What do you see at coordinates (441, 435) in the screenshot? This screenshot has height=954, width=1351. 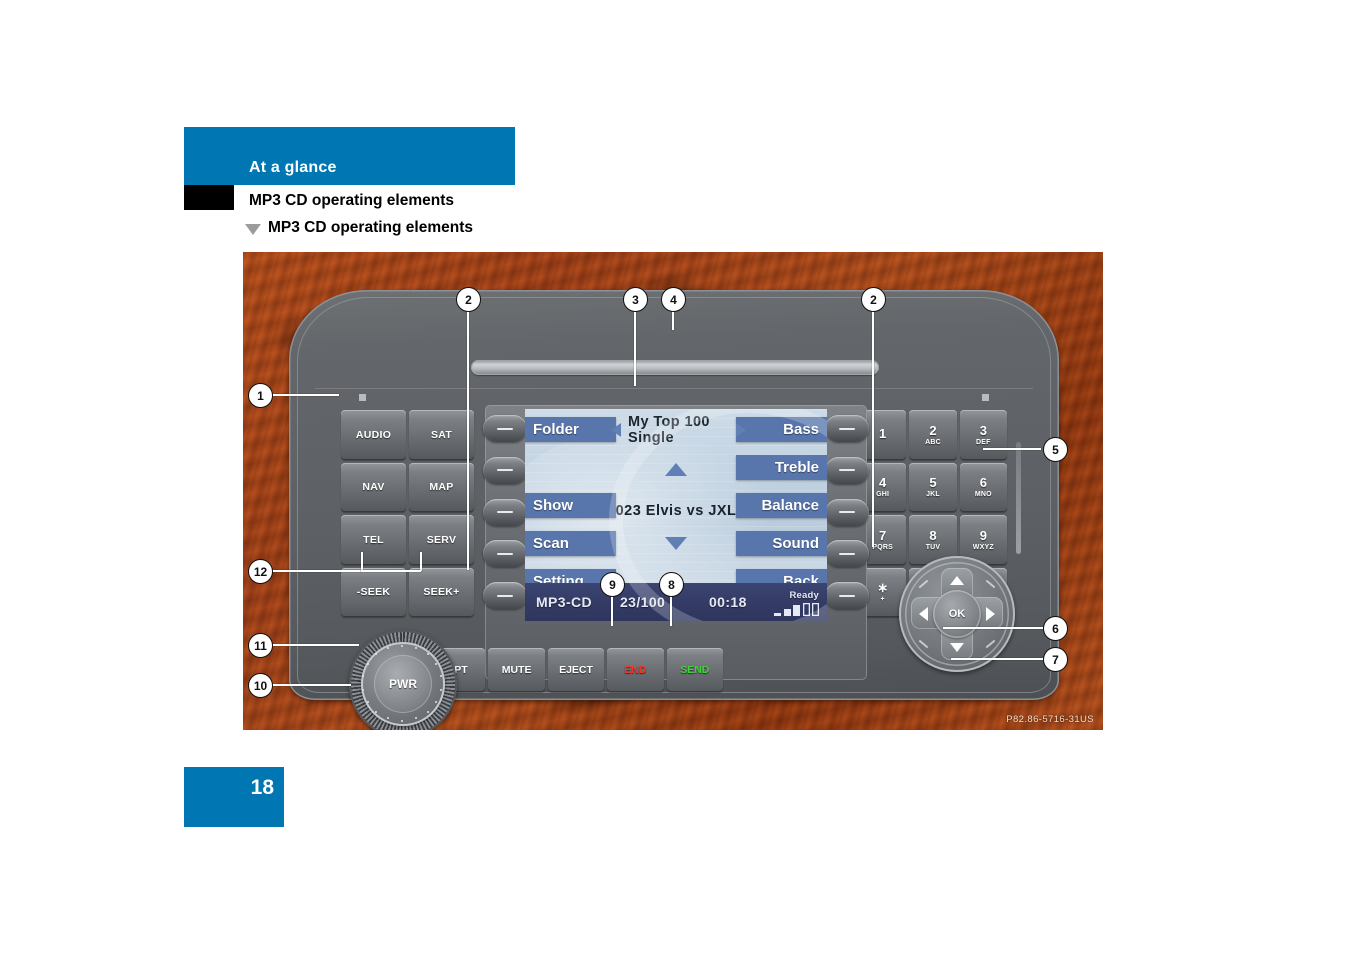 I see `key-sat: SAT` at bounding box center [441, 435].